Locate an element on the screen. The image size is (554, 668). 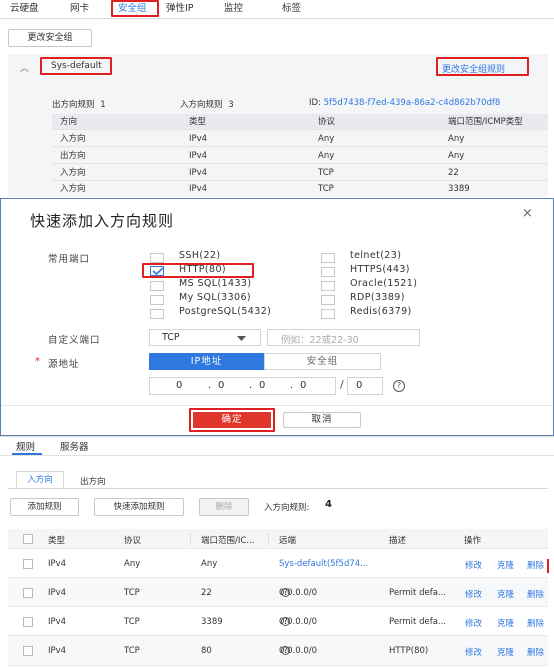
inbound-rules-count: 4 is located at coordinates (328, 504).